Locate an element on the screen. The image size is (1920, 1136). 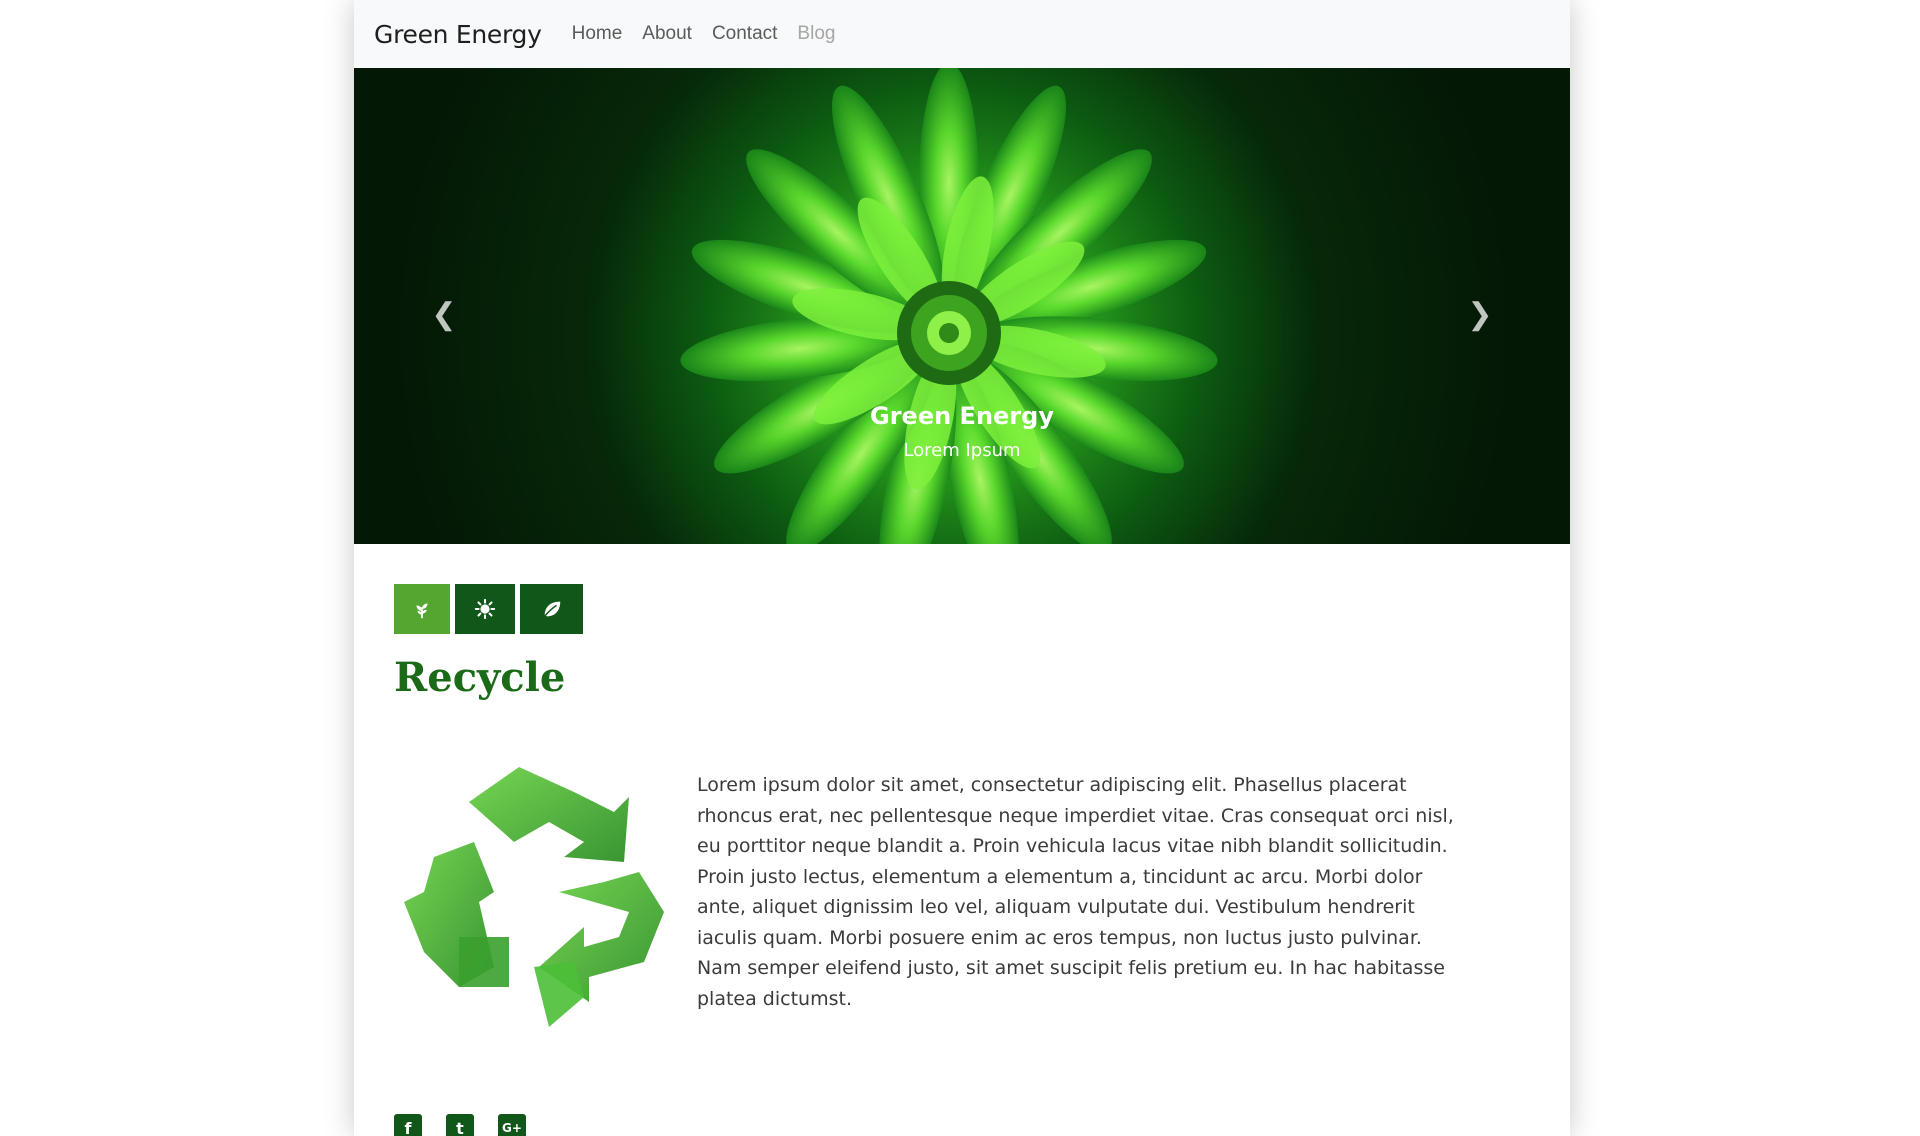
brand-link: Green Energy is located at coordinates (458, 34).